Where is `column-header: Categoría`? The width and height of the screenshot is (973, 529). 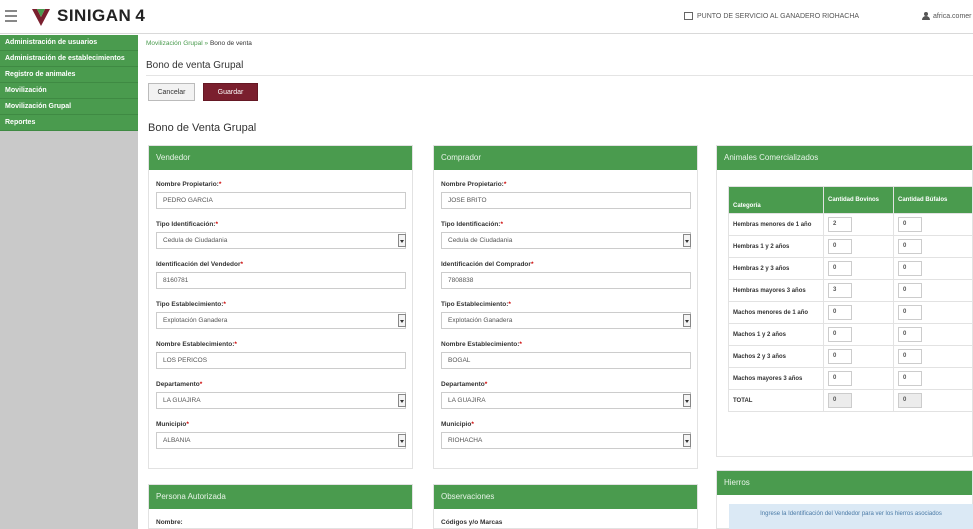
column-header: Categoría is located at coordinates (776, 200).